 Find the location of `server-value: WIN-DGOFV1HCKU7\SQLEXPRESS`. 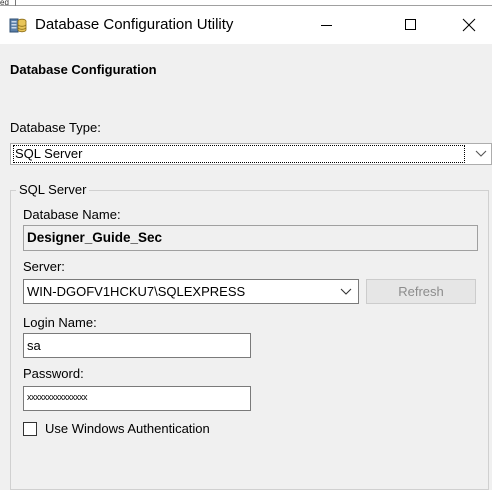

server-value: WIN-DGOFV1HCKU7\SQLEXPRESS is located at coordinates (136, 291).